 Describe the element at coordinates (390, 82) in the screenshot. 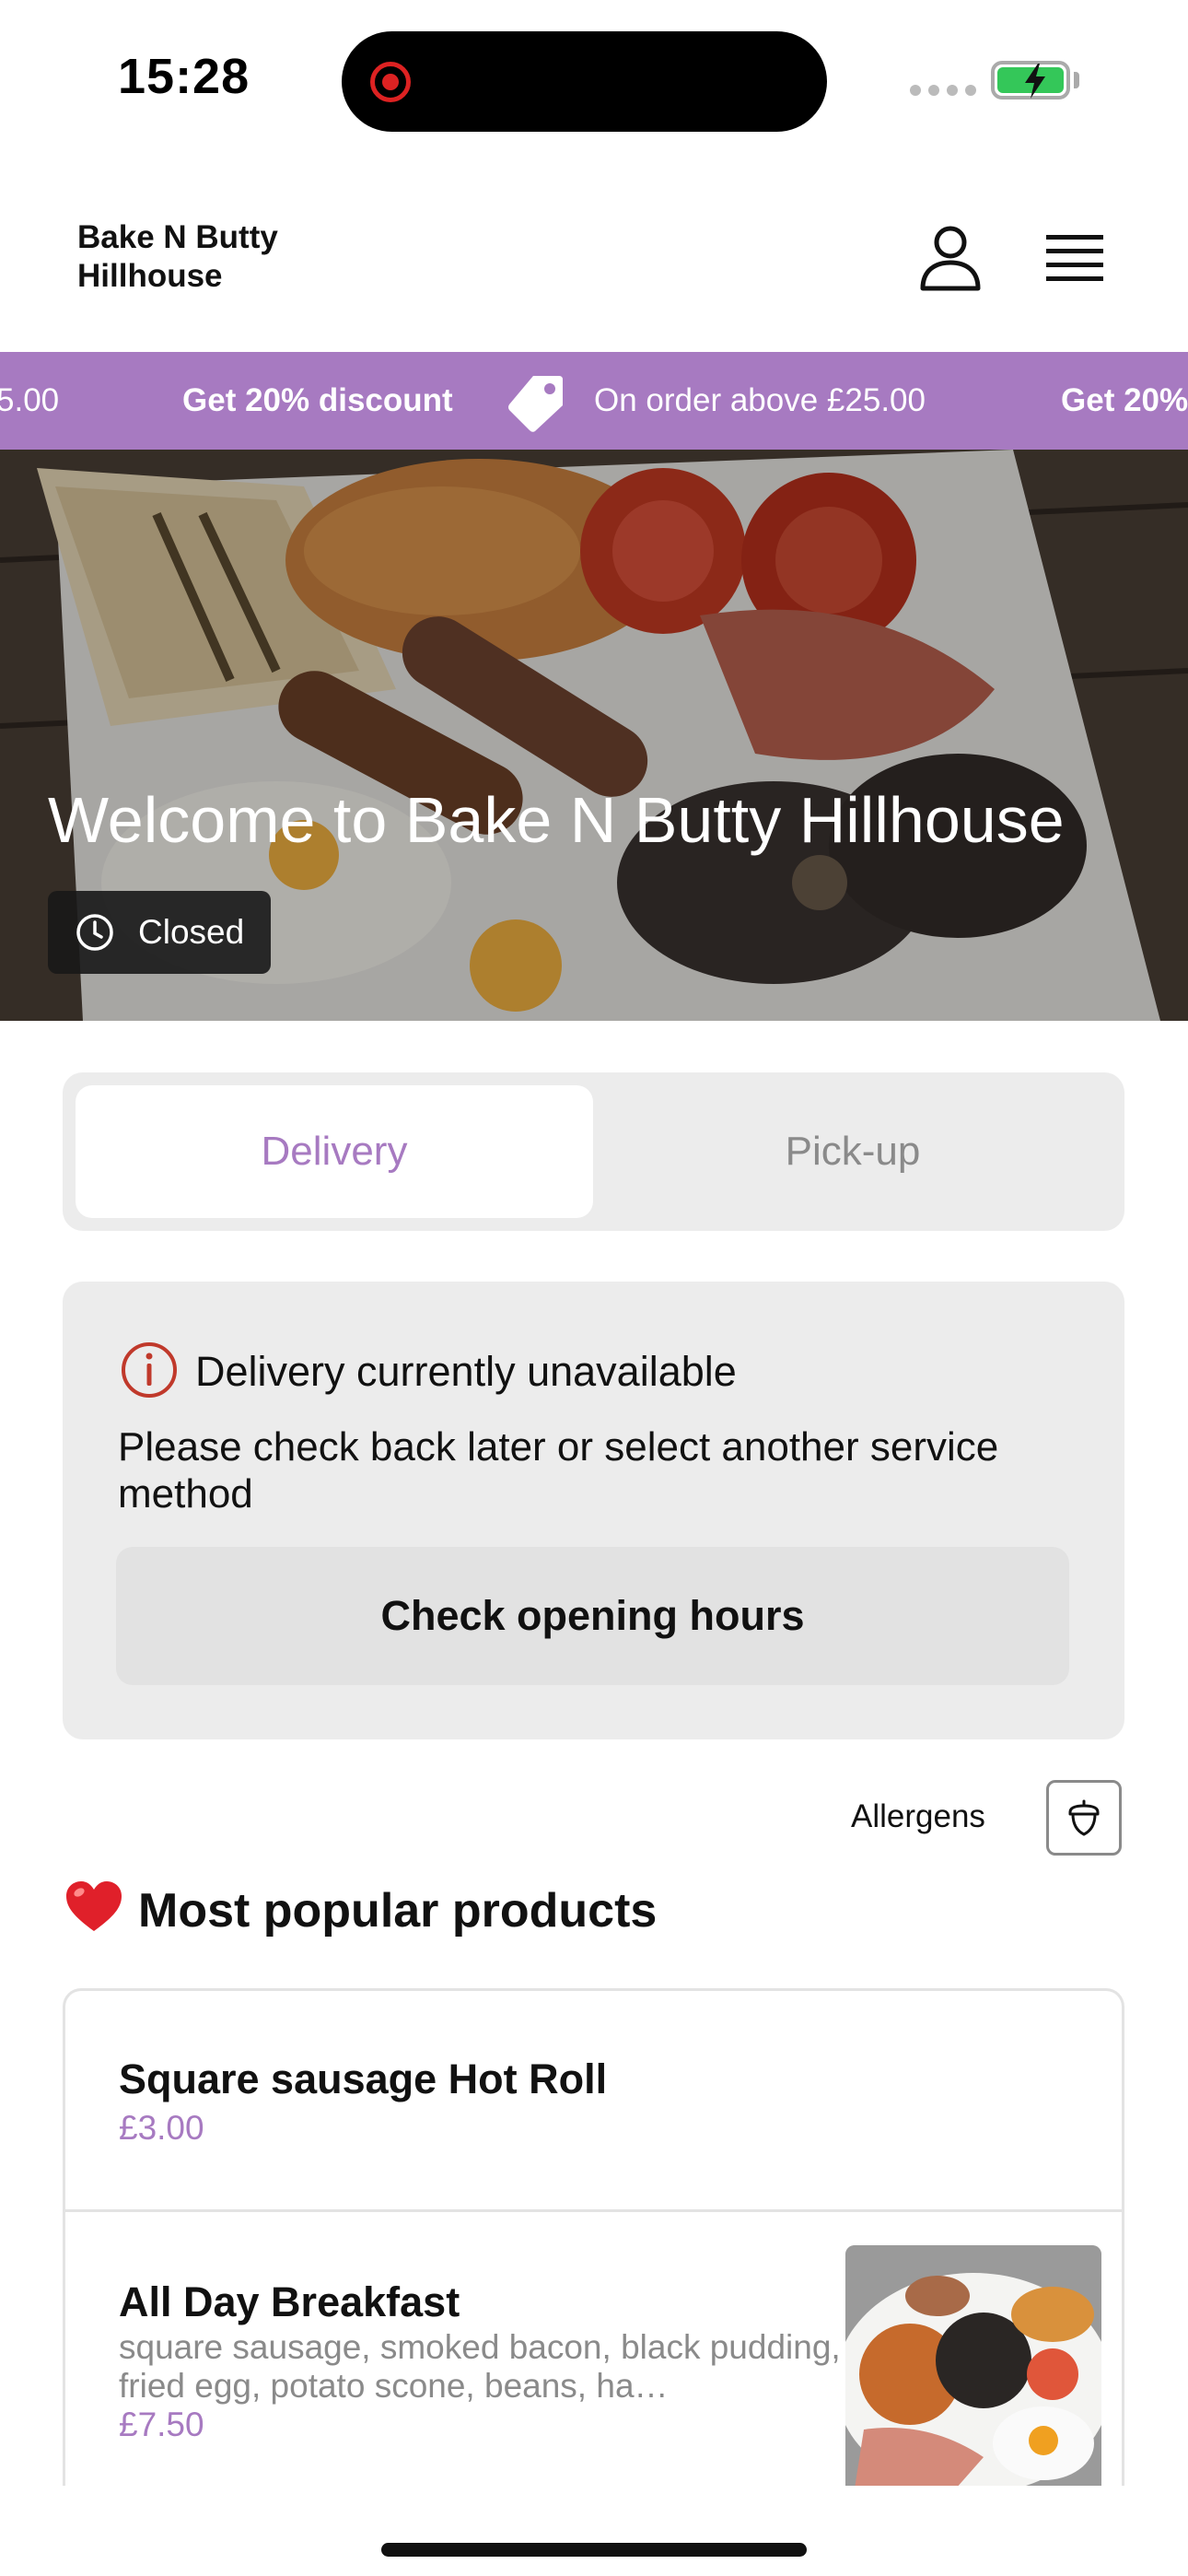

I see `recording-indicator-icon` at that location.